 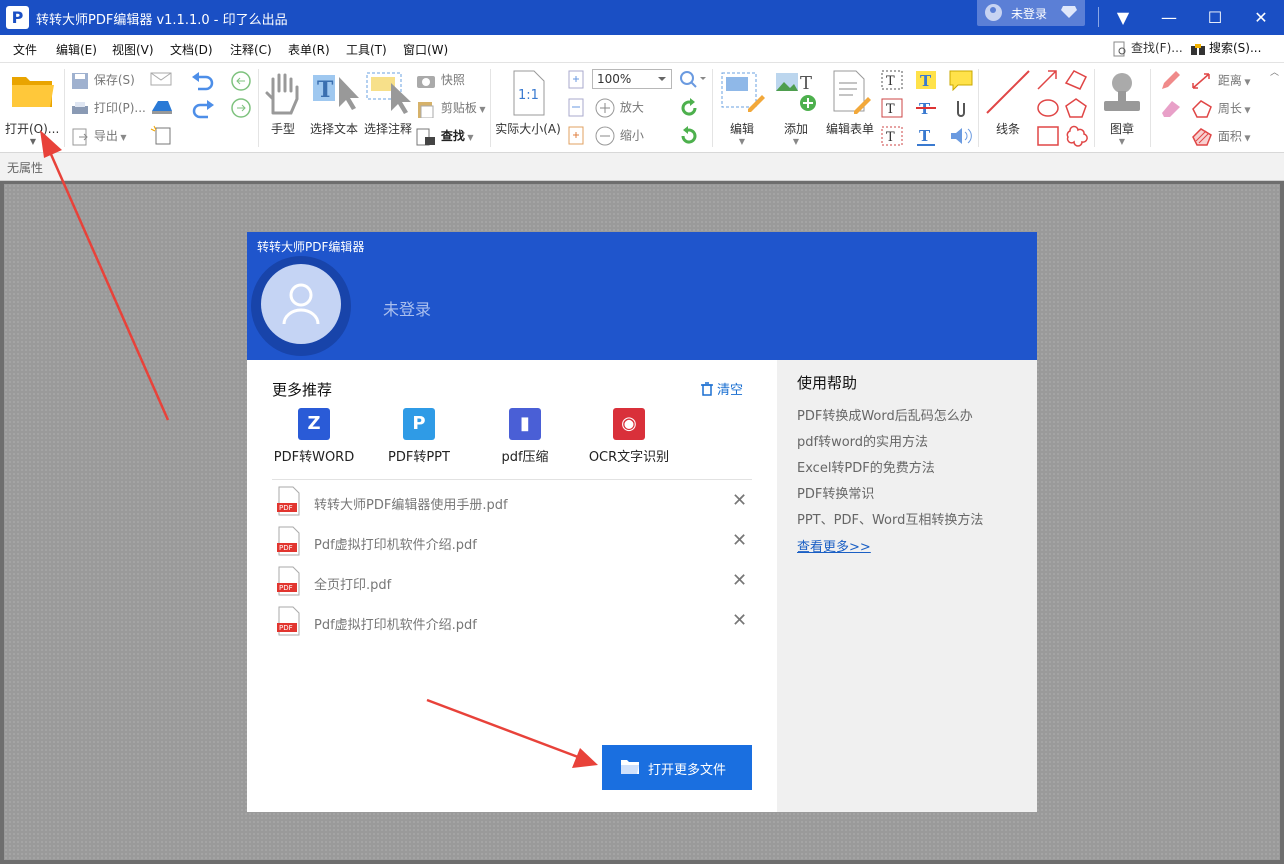 I want to click on help-link: pdf转word的实用方法, so click(x=862, y=440).